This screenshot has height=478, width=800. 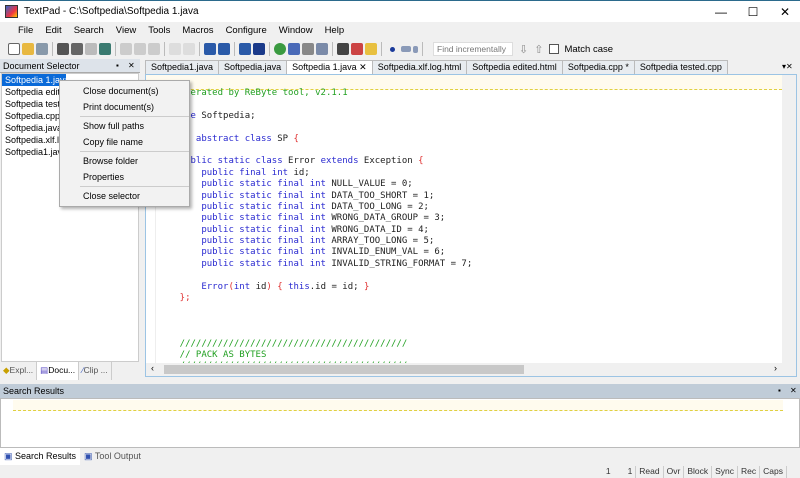 What do you see at coordinates (134, 151) in the screenshot?
I see `menu-separator` at bounding box center [134, 151].